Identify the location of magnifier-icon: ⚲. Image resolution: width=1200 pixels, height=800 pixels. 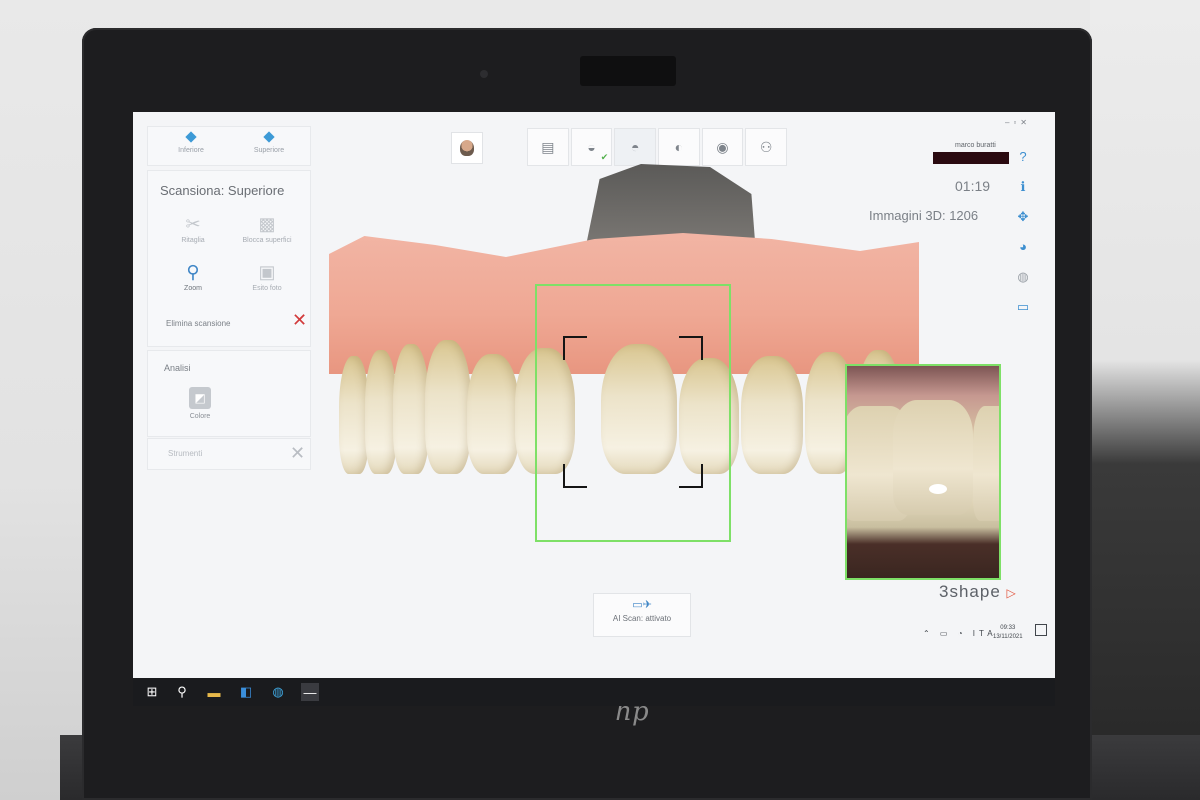
(193, 272).